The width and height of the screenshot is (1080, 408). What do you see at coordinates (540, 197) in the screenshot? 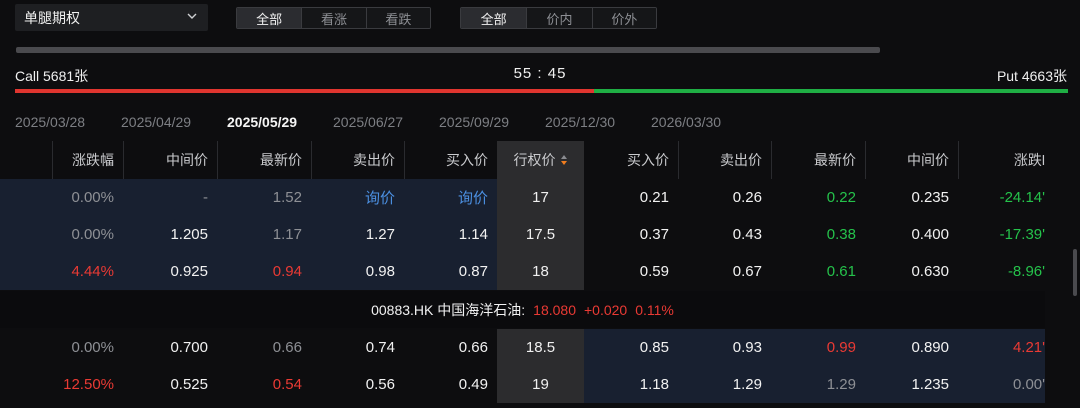
I see `strike-price: 17` at bounding box center [540, 197].